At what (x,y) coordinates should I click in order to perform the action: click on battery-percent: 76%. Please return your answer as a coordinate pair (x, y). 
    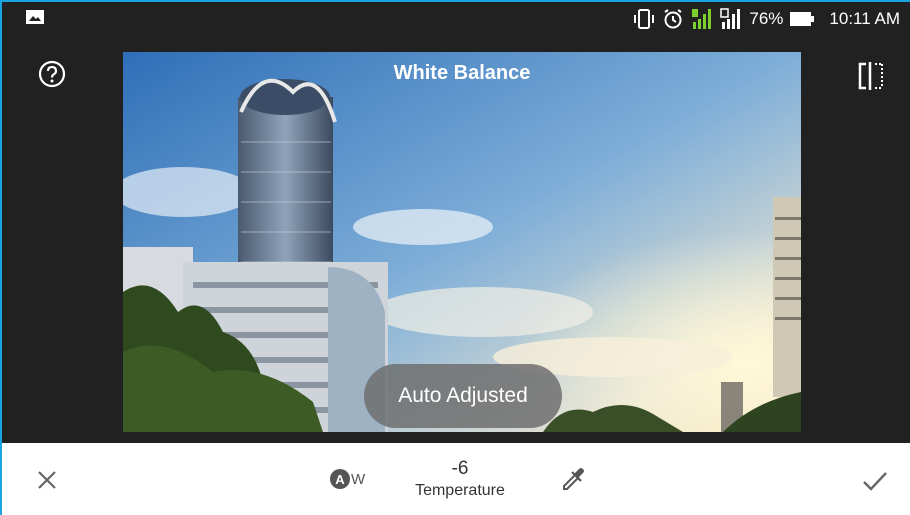
    Looking at the image, I should click on (766, 18).